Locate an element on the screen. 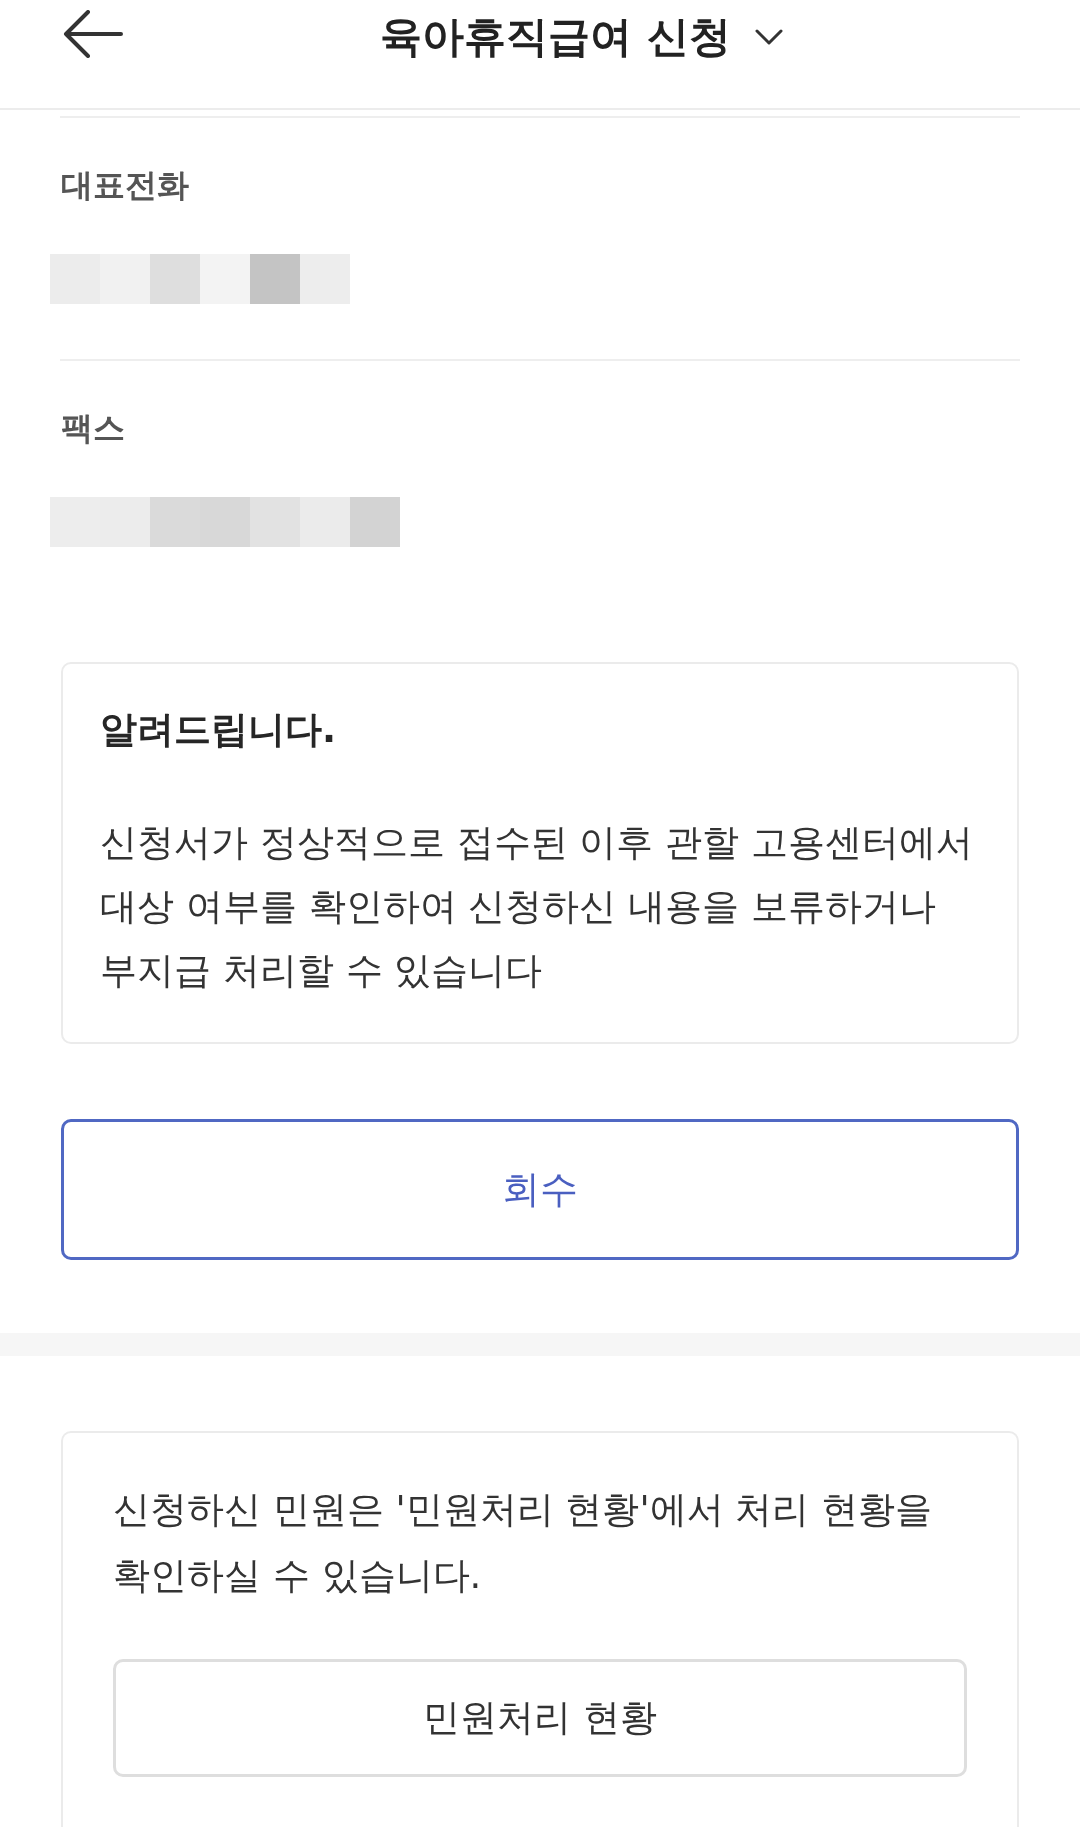 The image size is (1080, 1827). withdraw-button: 회수 is located at coordinates (540, 1189).